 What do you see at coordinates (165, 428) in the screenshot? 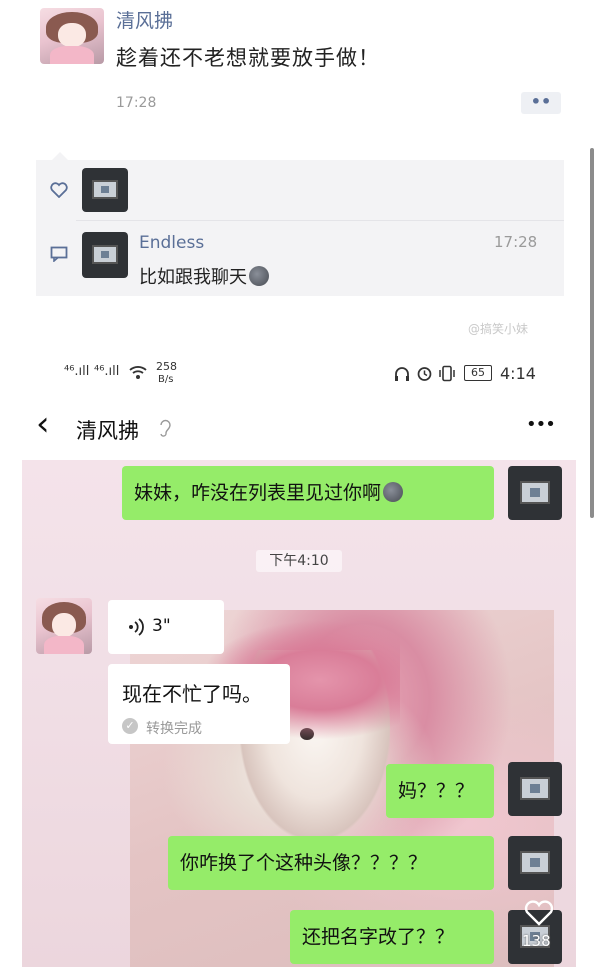
I see `ear-icon` at bounding box center [165, 428].